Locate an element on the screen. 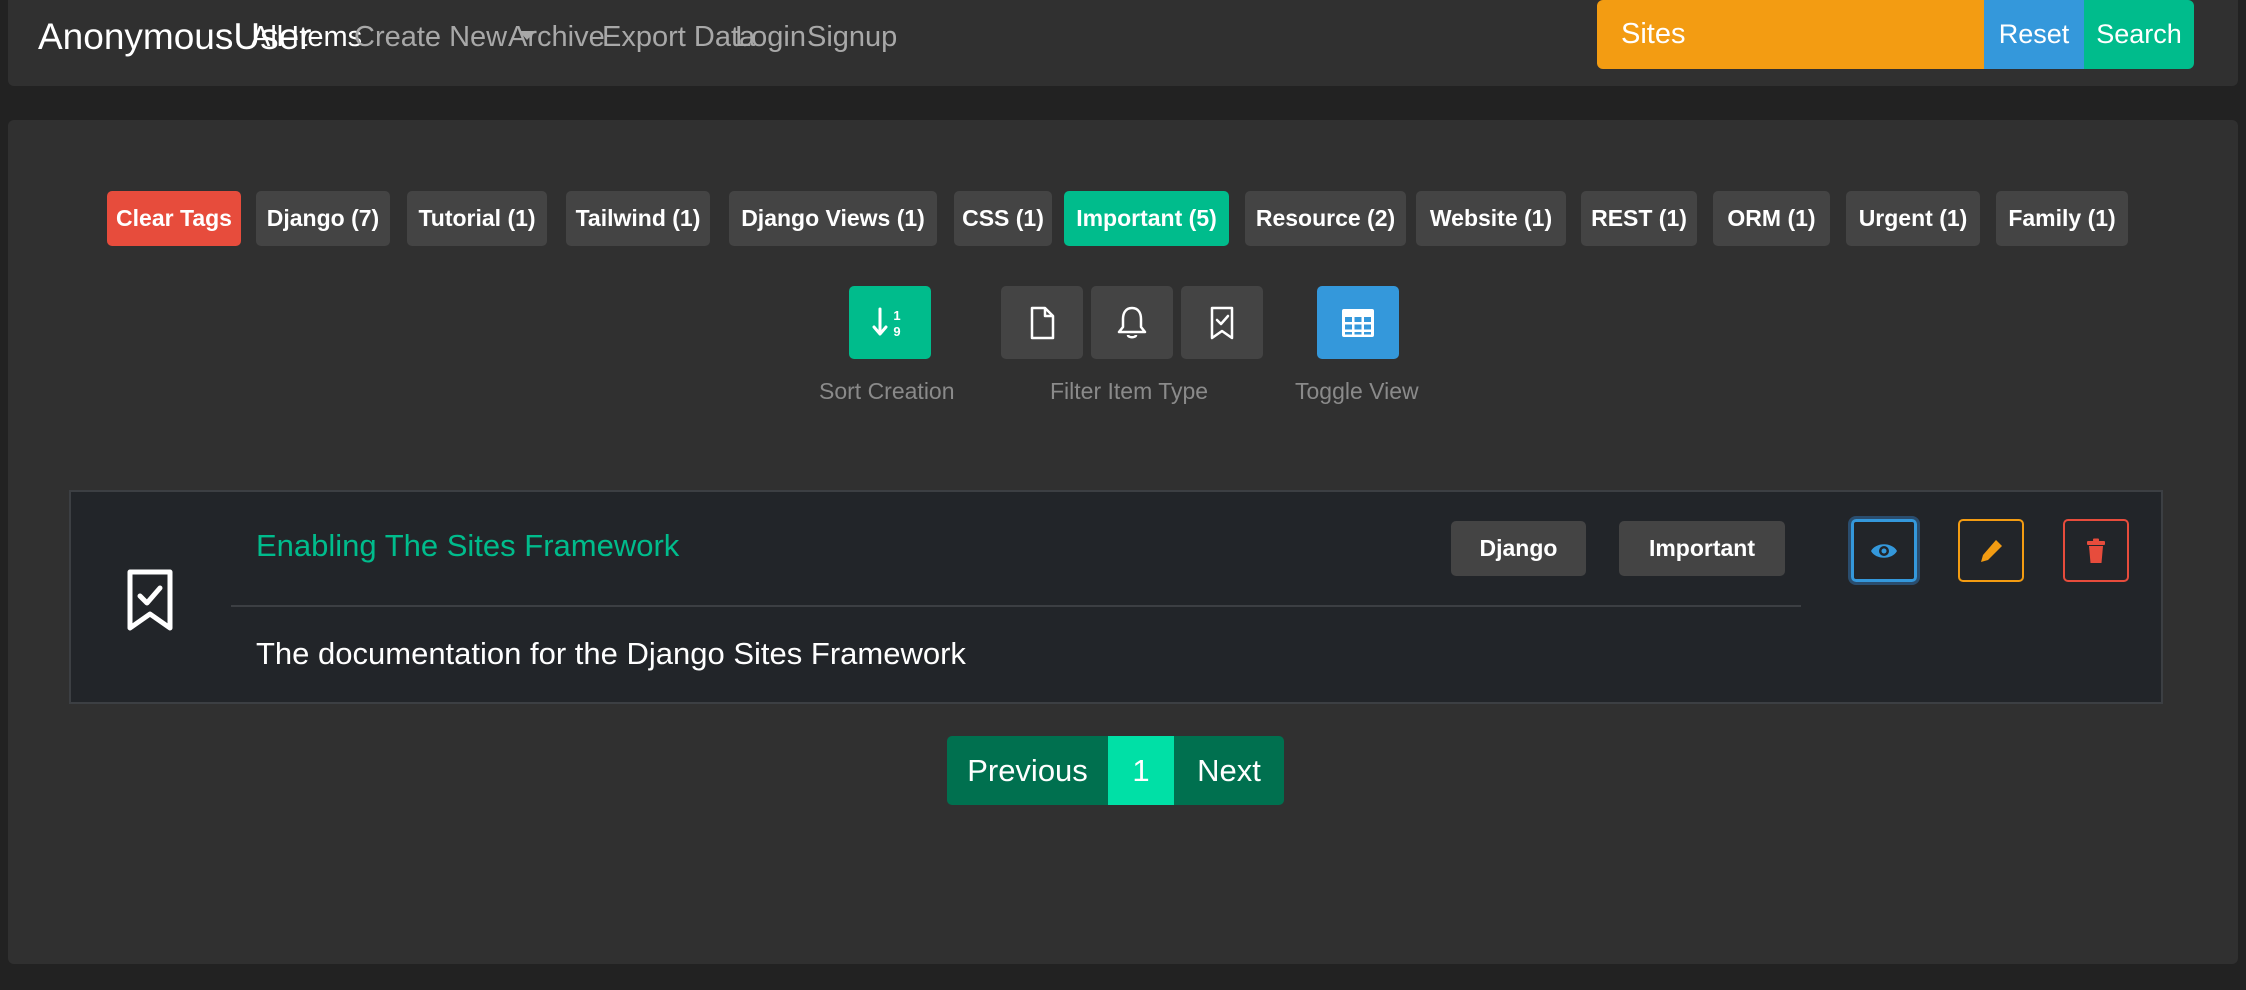  view-button is located at coordinates (1884, 550).